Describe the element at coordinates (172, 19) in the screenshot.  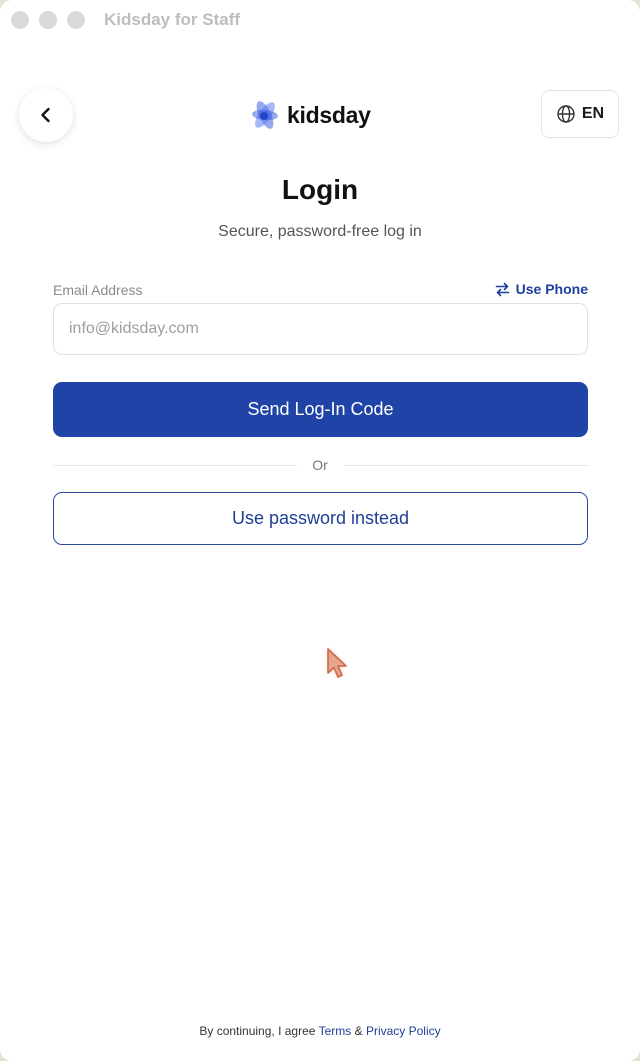
I see `window-title: Kidsday for Staff` at that location.